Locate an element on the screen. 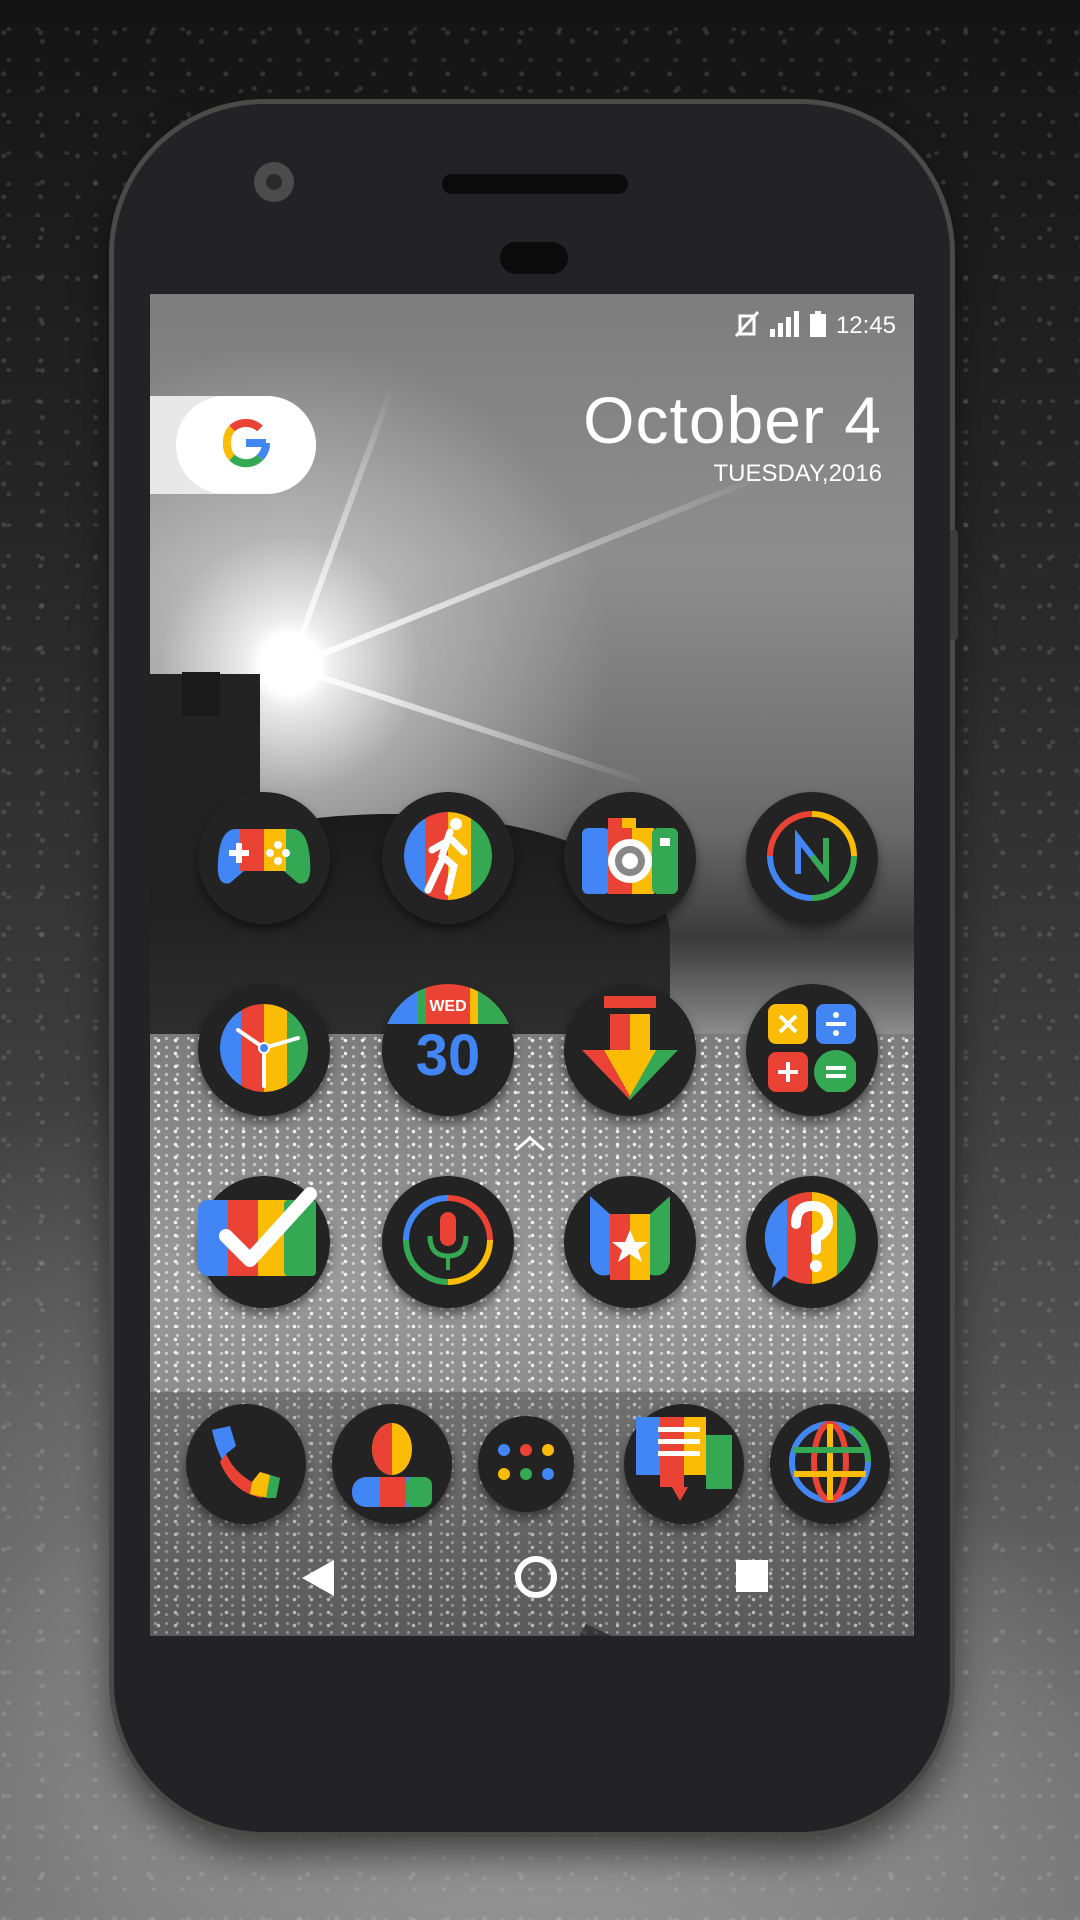 Image resolution: width=1080 pixels, height=1920 pixels. date-widget: October 4 TUESDAY,2016 is located at coordinates (732, 435).